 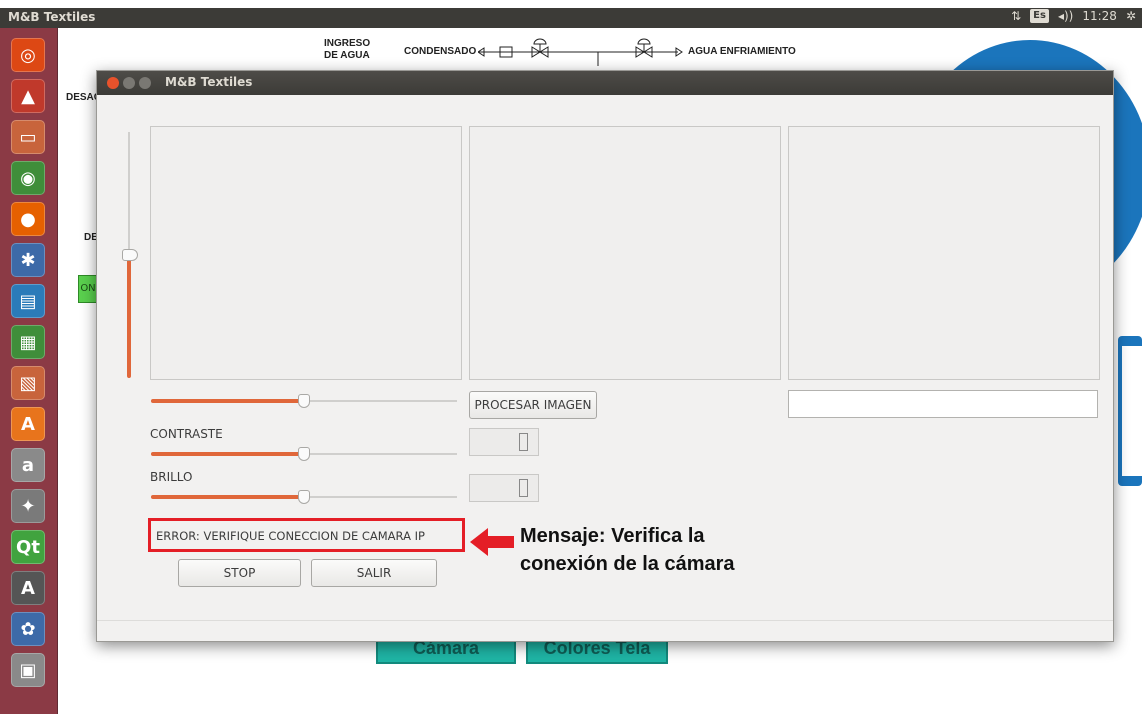 What do you see at coordinates (523, 488) in the screenshot?
I see `brightness-digit` at bounding box center [523, 488].